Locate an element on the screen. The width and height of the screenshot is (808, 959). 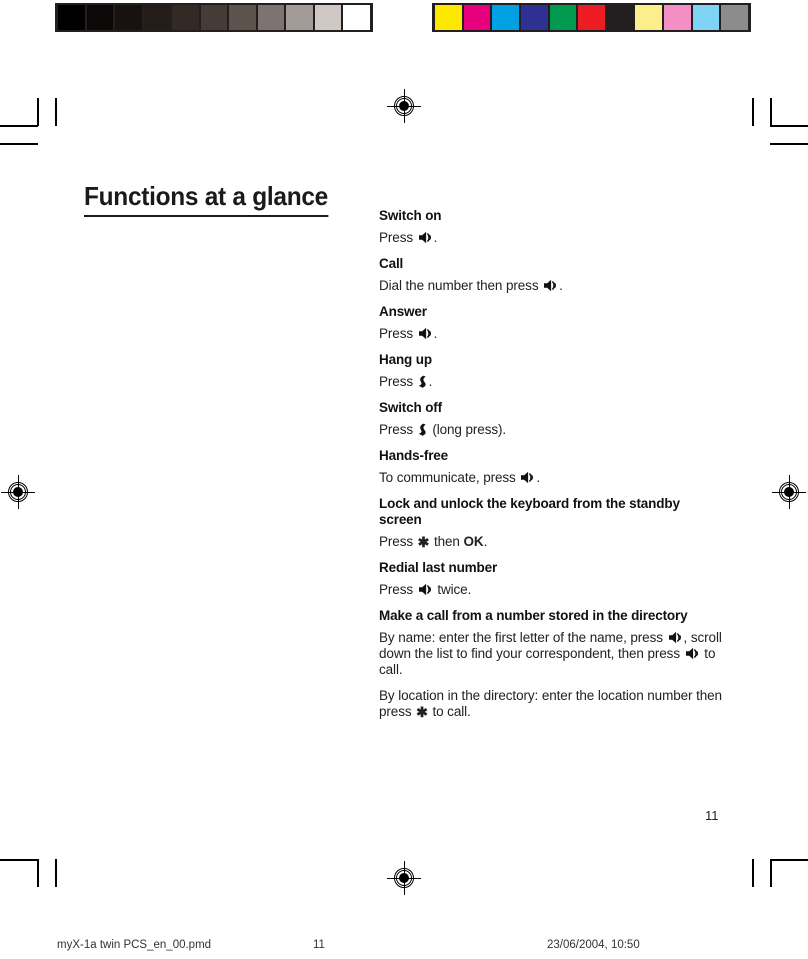
crop-mark-bottom-left-inner-v is located at coordinates (56, 873).